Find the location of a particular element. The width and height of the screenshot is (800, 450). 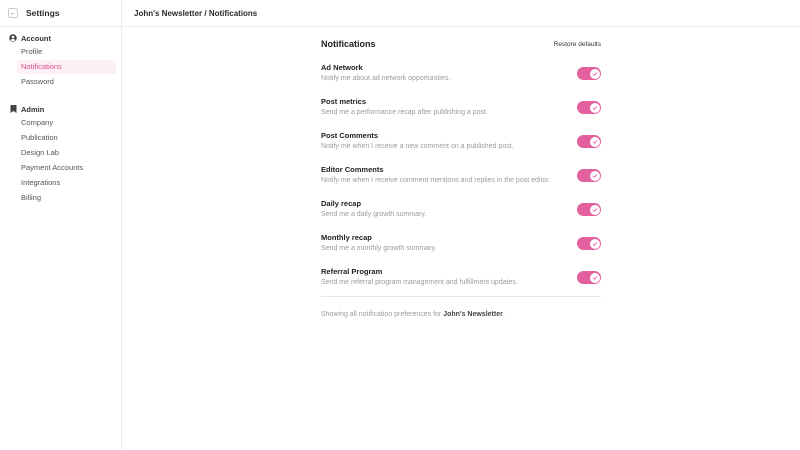

sidebar-title: Settings is located at coordinates (43, 13).